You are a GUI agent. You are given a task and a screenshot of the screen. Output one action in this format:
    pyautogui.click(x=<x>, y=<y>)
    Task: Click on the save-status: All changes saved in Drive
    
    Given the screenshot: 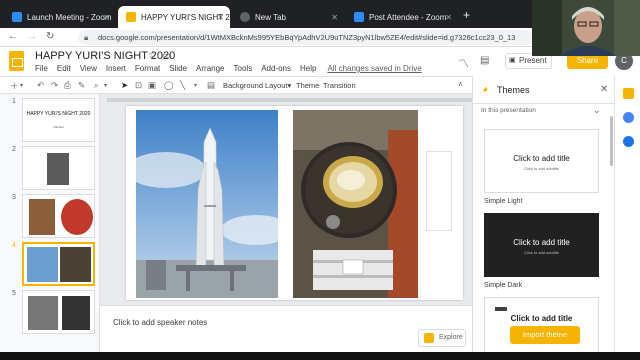 What is the action you would take?
    pyautogui.click(x=374, y=68)
    